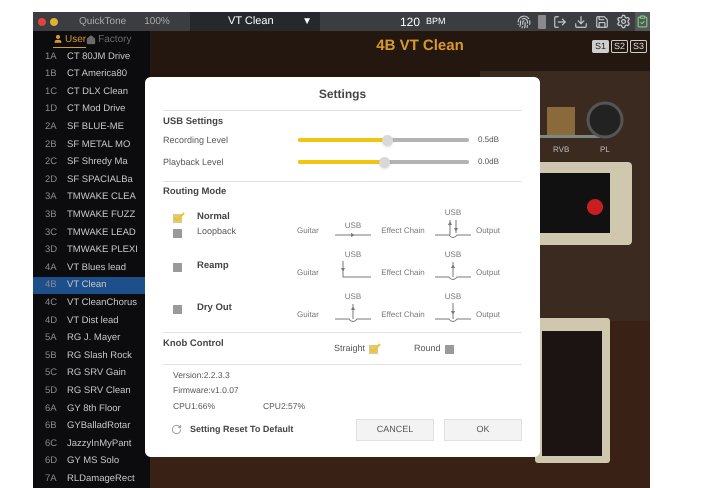 The height and width of the screenshot is (488, 705). Describe the element at coordinates (216, 231) in the screenshot. I see `mode-label: Loopback` at that location.